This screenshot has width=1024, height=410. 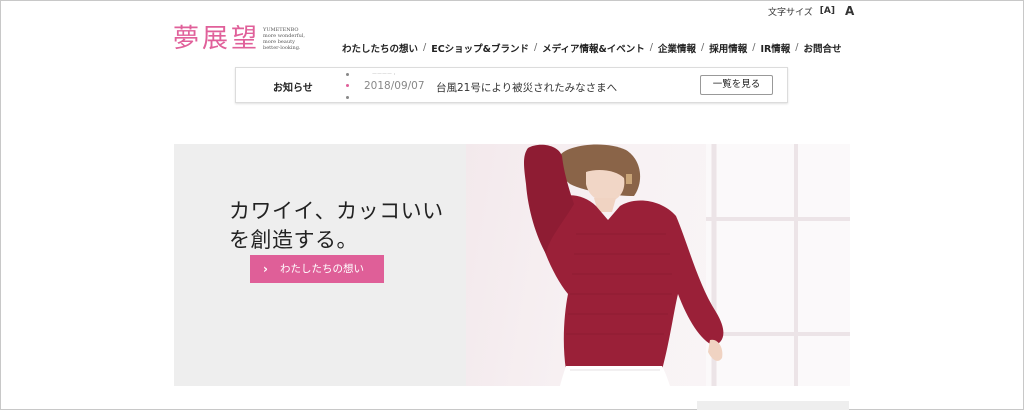 I want to click on nav-item-company: 企業情報, so click(x=677, y=48).